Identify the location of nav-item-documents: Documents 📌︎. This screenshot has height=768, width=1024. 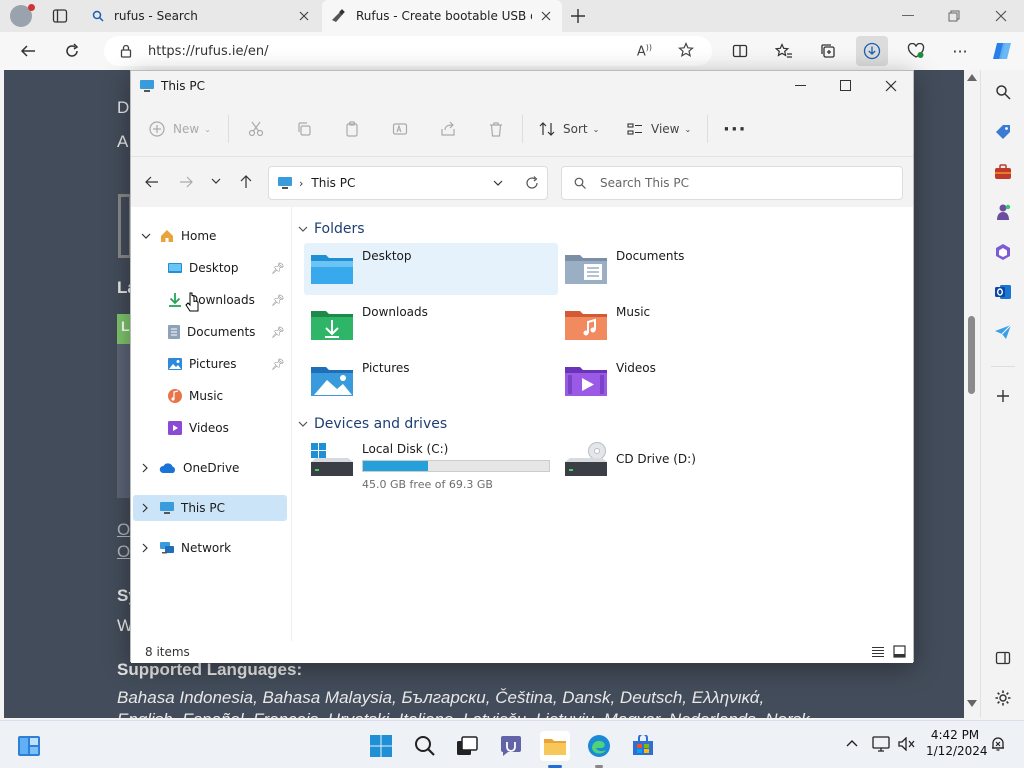
(210, 332).